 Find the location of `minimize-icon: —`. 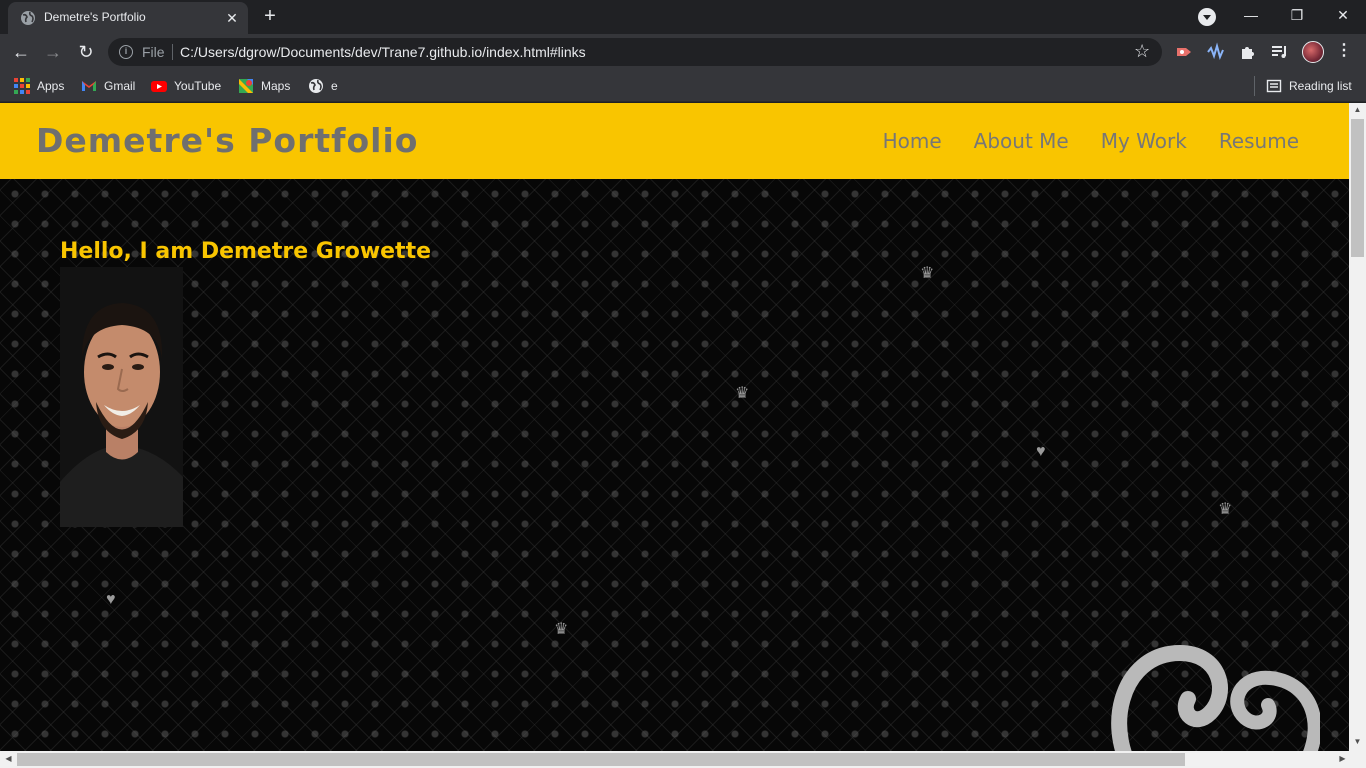

minimize-icon: — is located at coordinates (1251, 16).